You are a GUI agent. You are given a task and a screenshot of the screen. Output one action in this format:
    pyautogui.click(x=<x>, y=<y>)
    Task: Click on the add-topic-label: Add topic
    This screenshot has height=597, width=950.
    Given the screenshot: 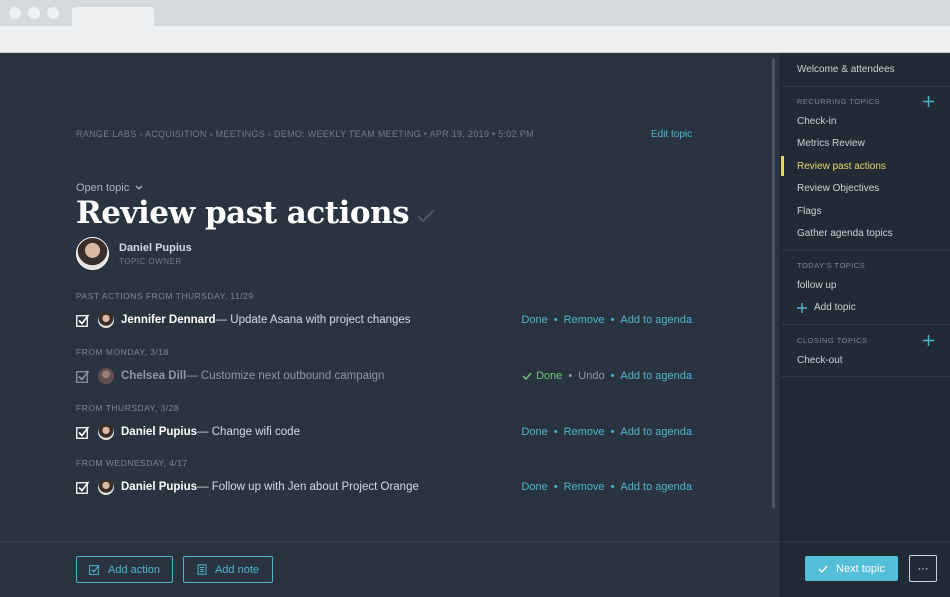 What is the action you would take?
    pyautogui.click(x=835, y=307)
    